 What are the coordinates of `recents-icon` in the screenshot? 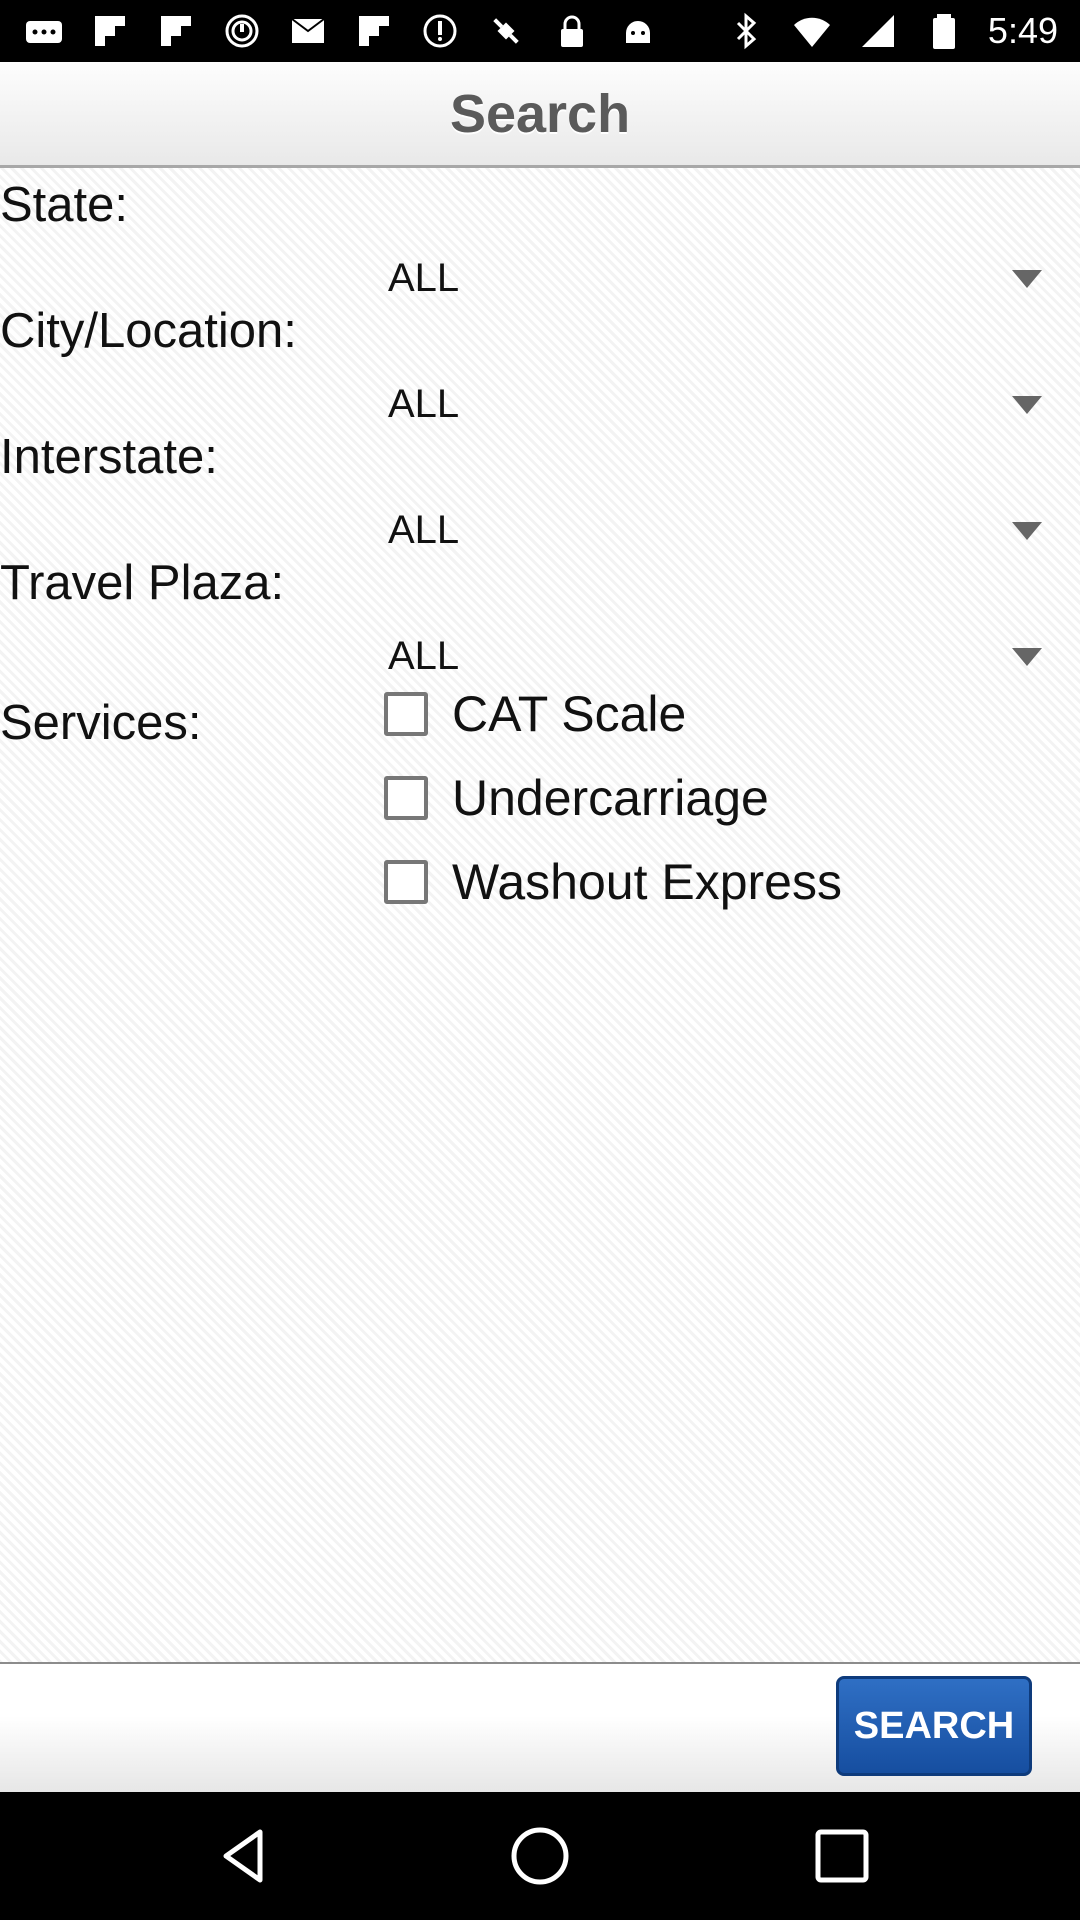 It's located at (842, 1856).